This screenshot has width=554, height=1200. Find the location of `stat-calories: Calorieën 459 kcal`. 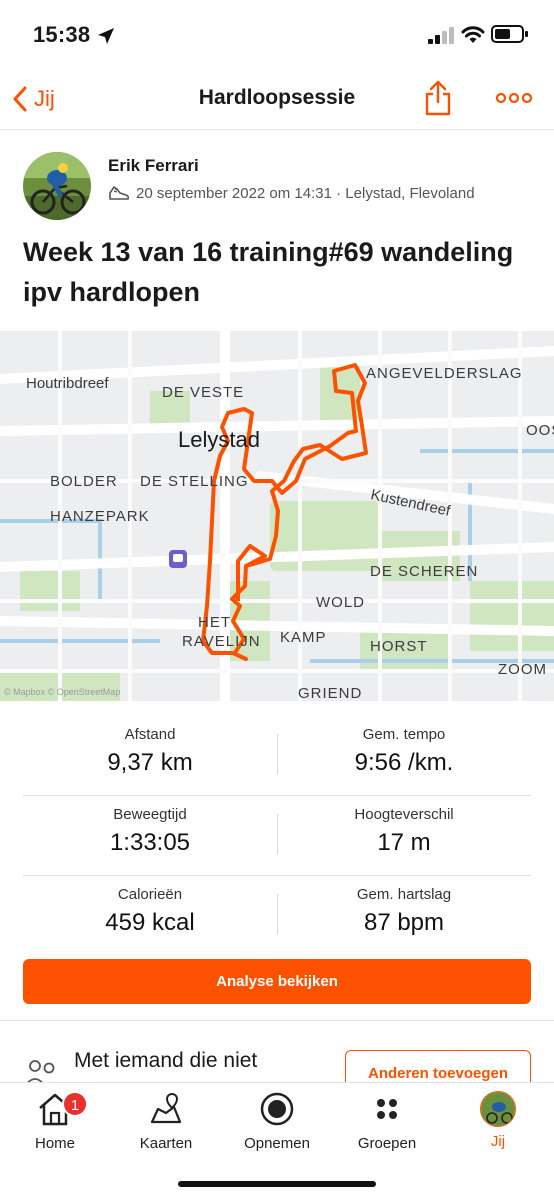

stat-calories: Calorieën 459 kcal is located at coordinates (150, 911).